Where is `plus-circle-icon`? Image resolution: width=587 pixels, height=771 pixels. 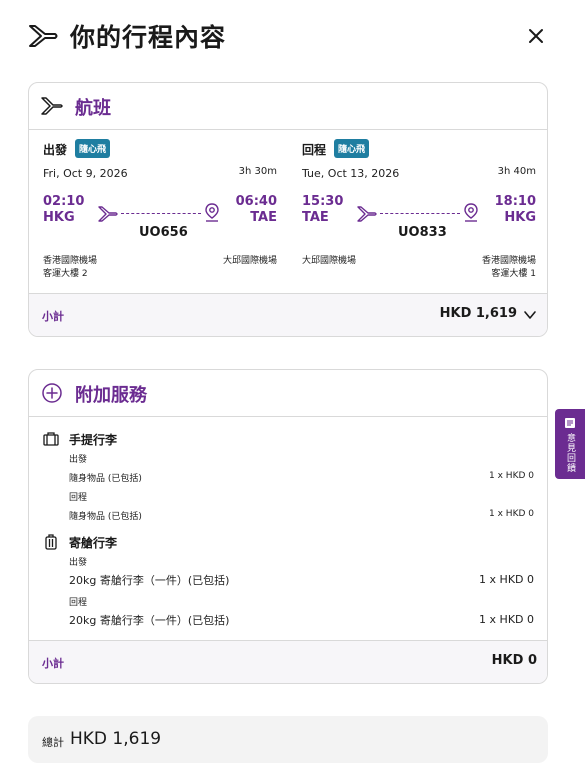 plus-circle-icon is located at coordinates (52, 393).